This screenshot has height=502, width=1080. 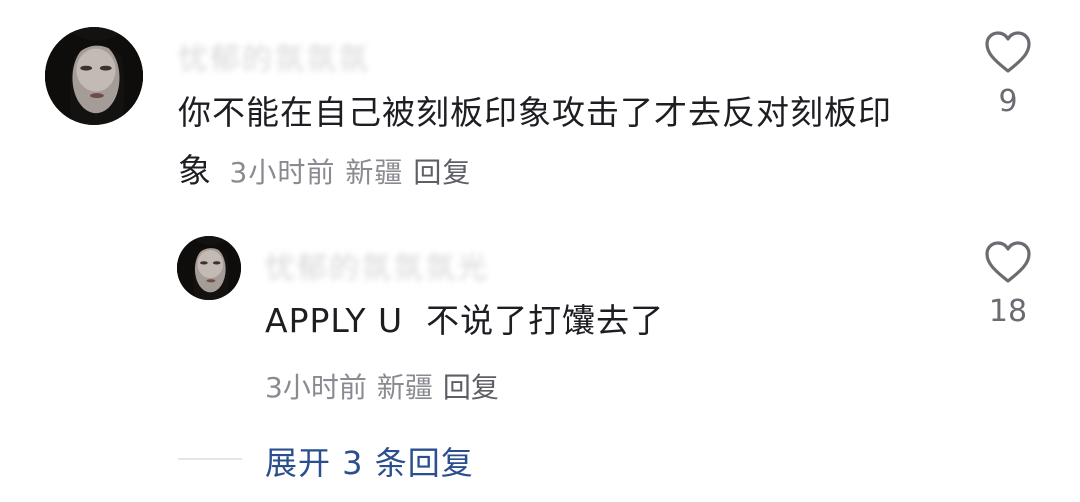 I want to click on avatar, so click(x=94, y=76).